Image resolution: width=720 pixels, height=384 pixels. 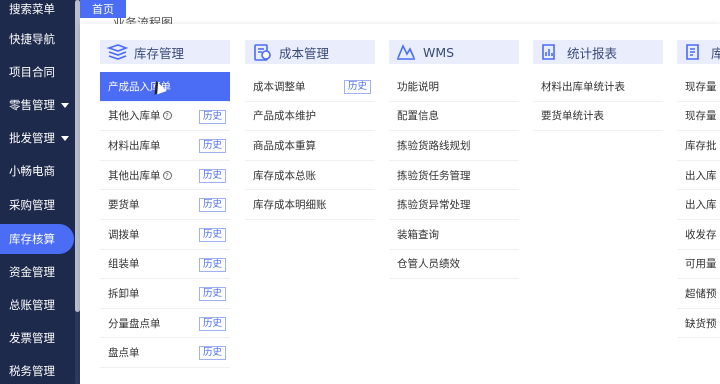 I want to click on sidebar-item-general-ledger: 总账管理, so click(x=37, y=305).